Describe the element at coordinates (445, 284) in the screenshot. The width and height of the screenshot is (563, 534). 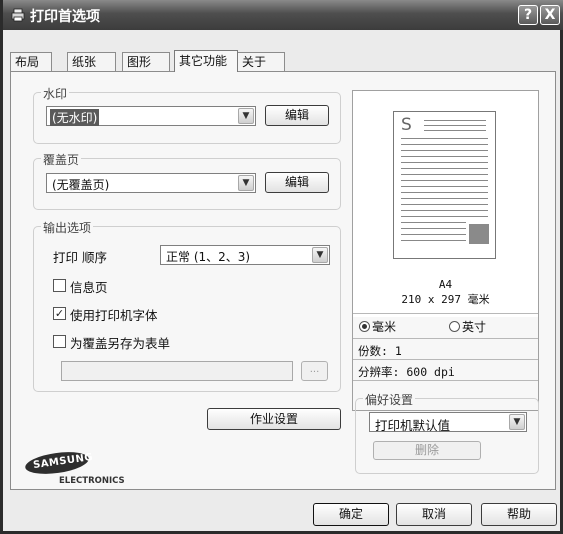
I see `paper-name: A4` at that location.